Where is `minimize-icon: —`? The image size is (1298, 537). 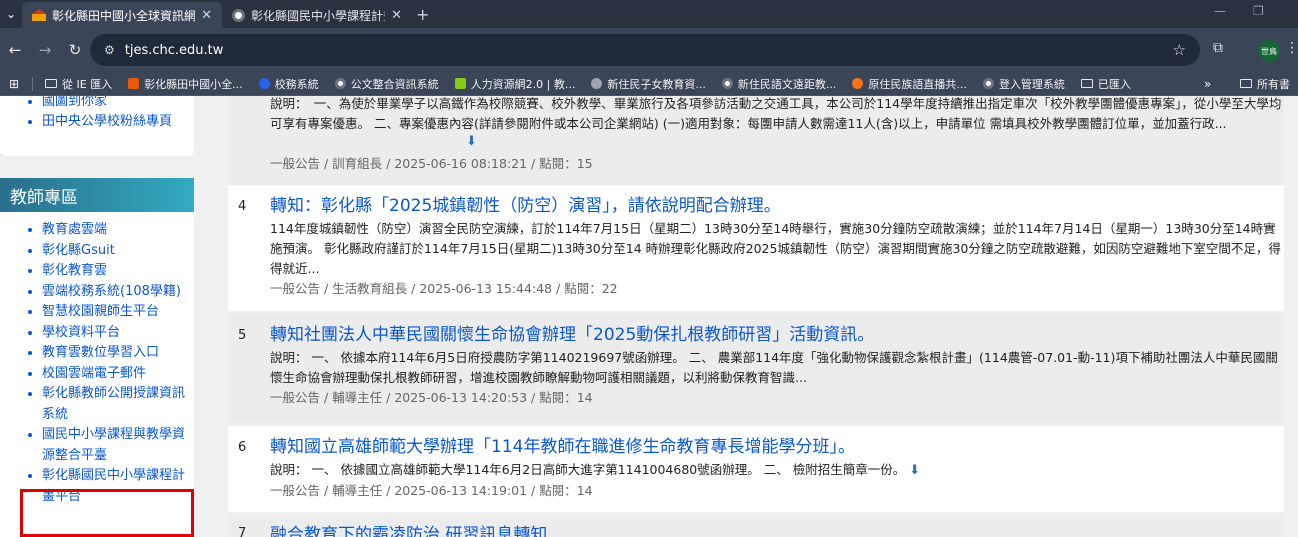
minimize-icon: — is located at coordinates (1220, 11).